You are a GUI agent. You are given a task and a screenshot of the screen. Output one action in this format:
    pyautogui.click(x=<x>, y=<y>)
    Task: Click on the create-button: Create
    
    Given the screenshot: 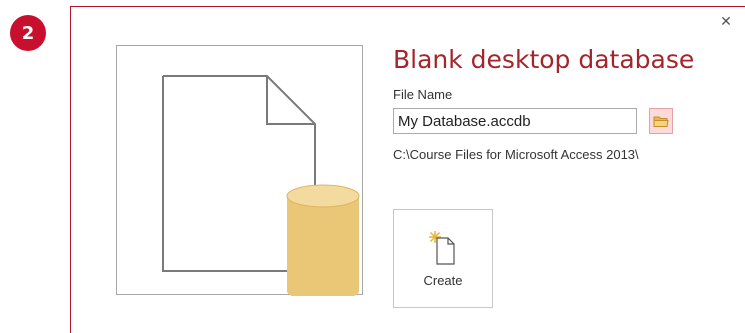 What is the action you would take?
    pyautogui.click(x=443, y=258)
    